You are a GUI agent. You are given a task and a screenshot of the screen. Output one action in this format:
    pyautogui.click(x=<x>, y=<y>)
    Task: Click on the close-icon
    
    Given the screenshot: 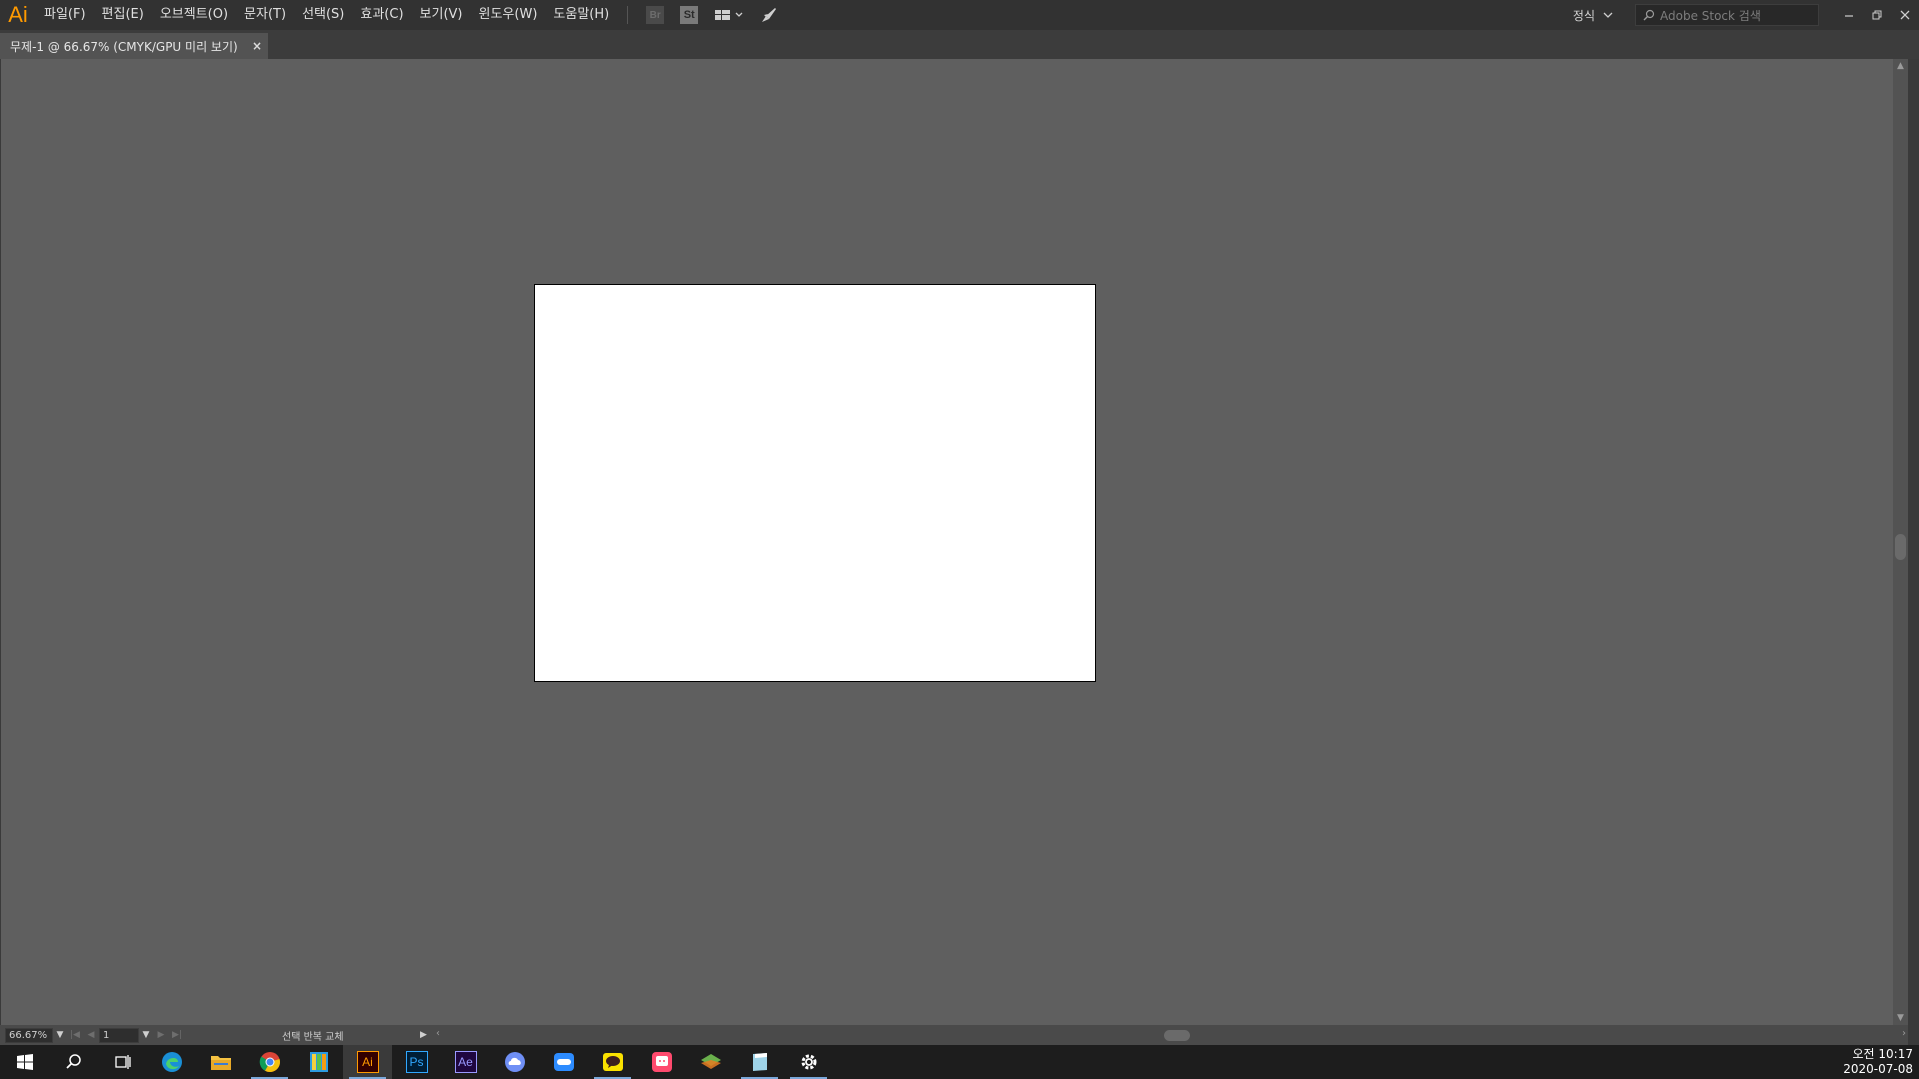 What is the action you would take?
    pyautogui.click(x=1905, y=15)
    